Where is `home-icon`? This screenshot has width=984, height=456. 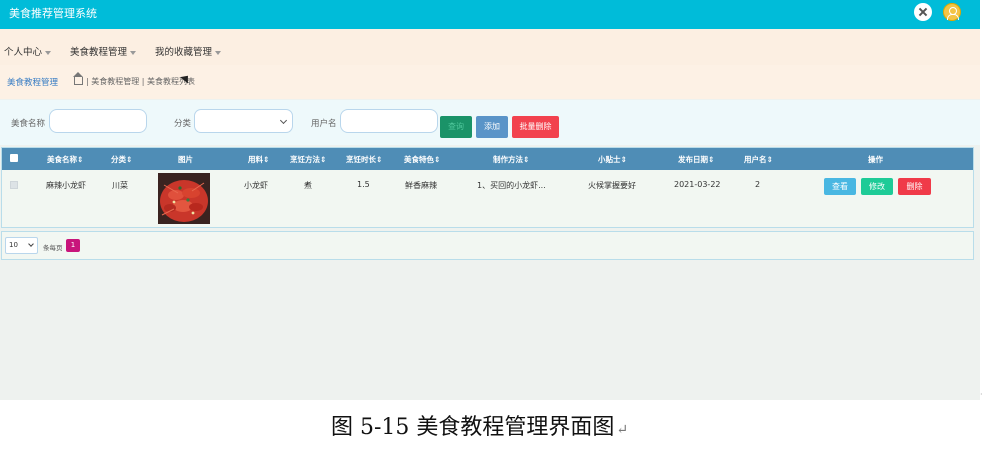 home-icon is located at coordinates (78, 78).